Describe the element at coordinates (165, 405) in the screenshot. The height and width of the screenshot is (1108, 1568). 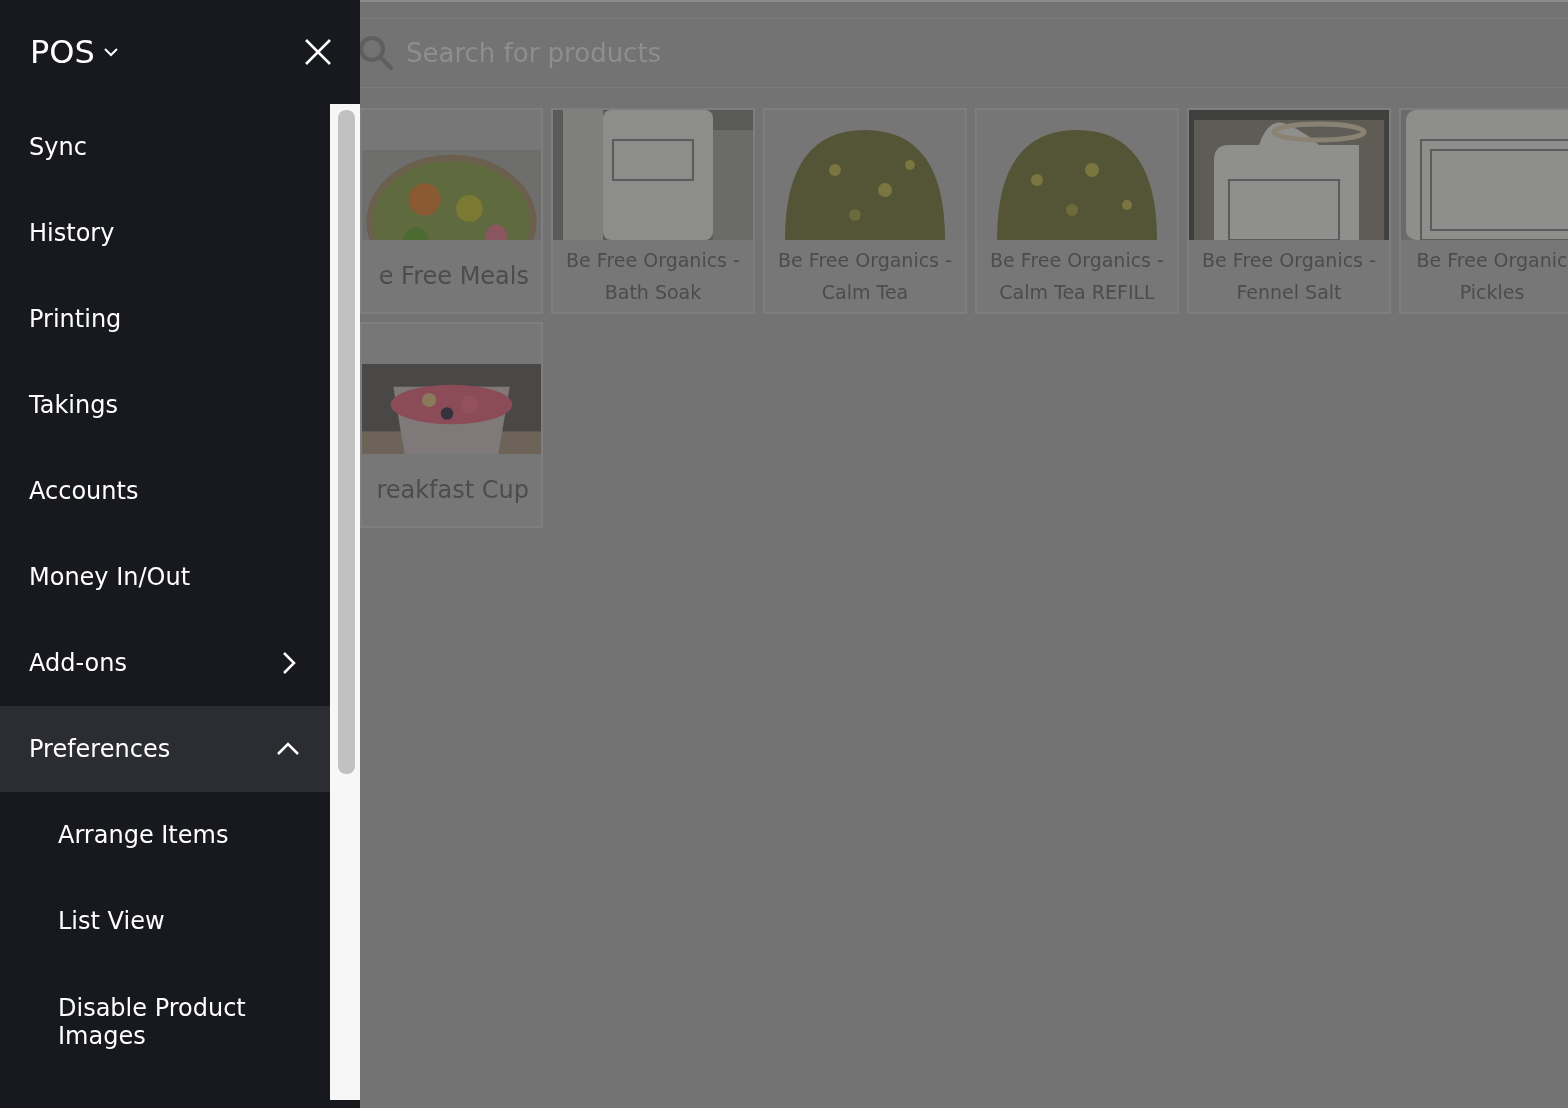
I see `menu-item: Takings` at that location.